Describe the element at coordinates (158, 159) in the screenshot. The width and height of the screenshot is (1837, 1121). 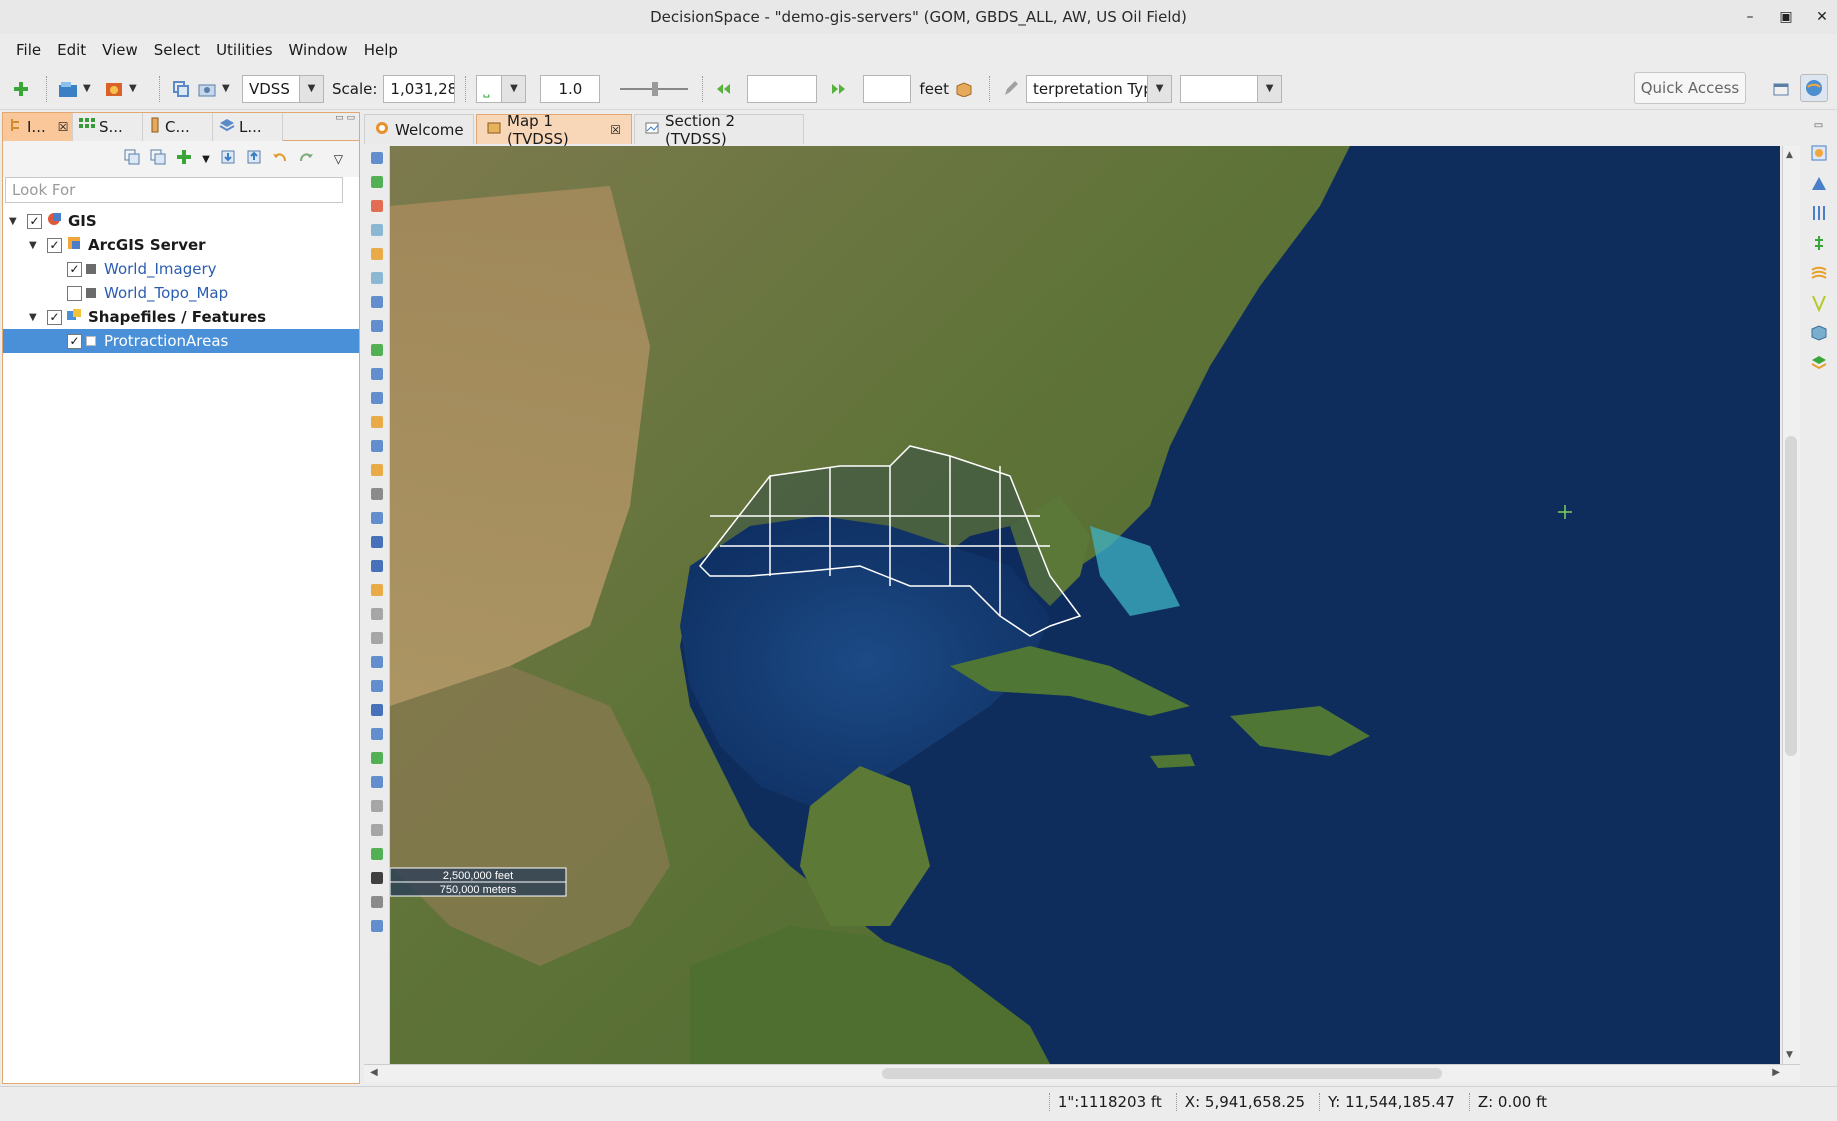
I see `expand-all-icon` at that location.